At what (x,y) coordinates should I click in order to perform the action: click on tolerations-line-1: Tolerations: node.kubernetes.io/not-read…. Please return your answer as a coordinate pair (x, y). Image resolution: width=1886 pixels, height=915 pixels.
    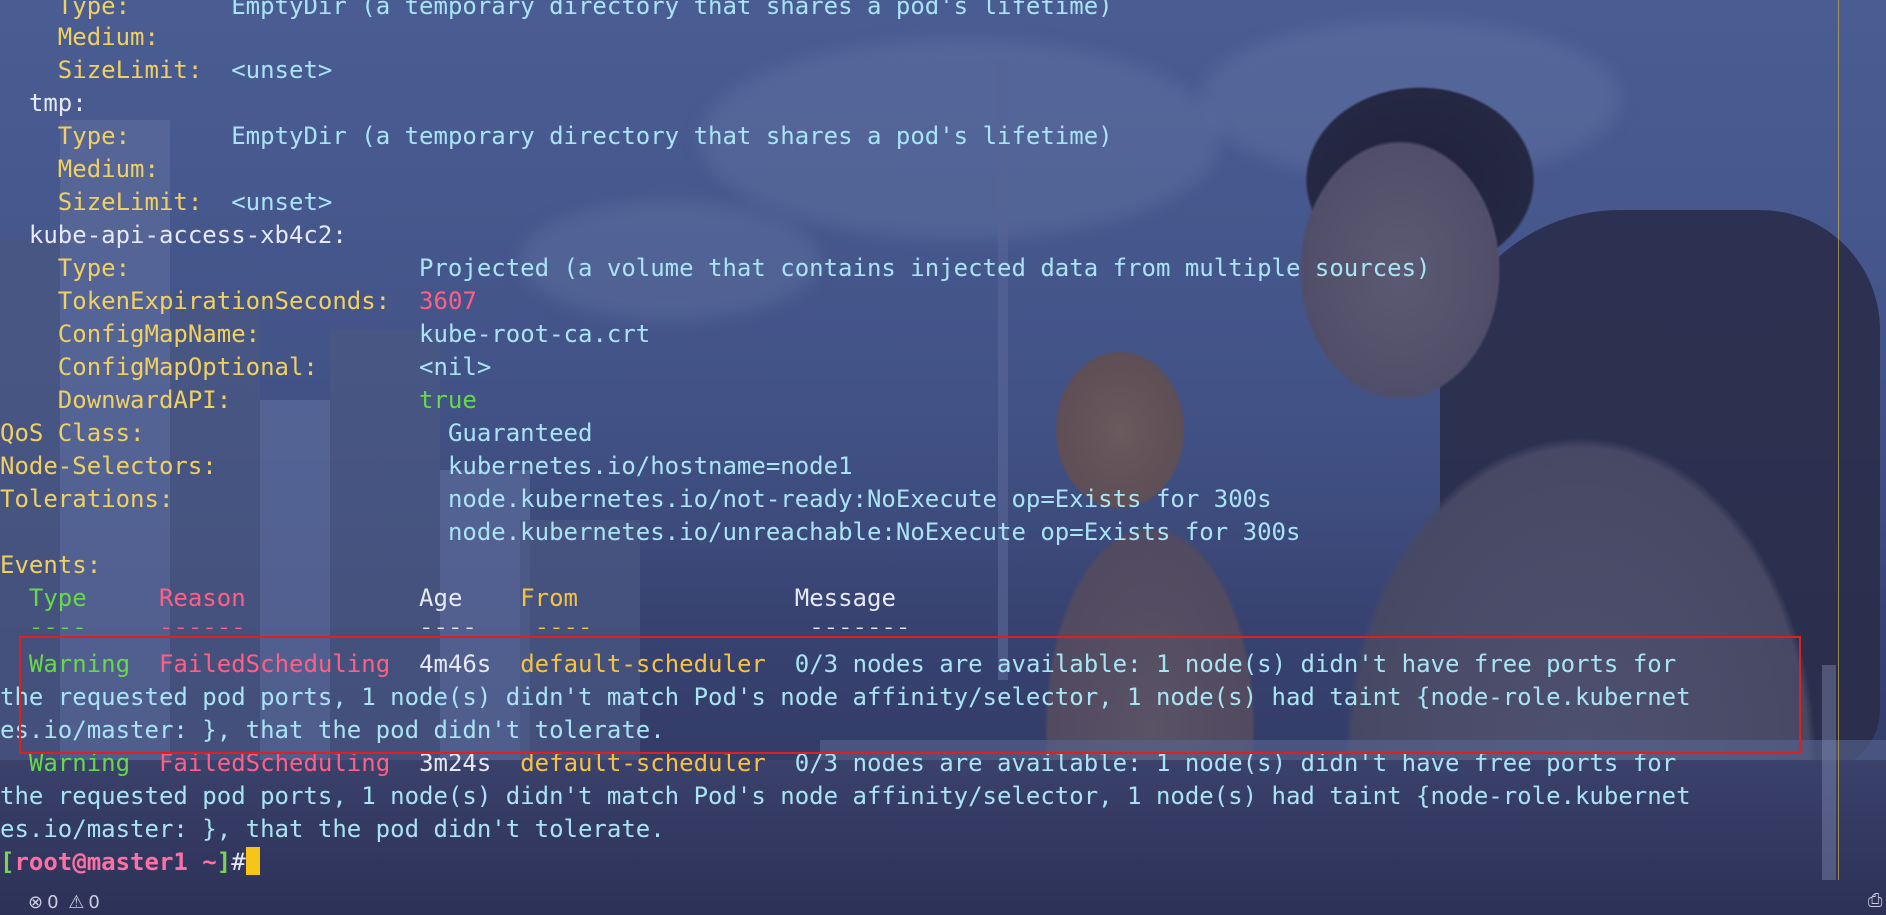
    Looking at the image, I should click on (636, 499).